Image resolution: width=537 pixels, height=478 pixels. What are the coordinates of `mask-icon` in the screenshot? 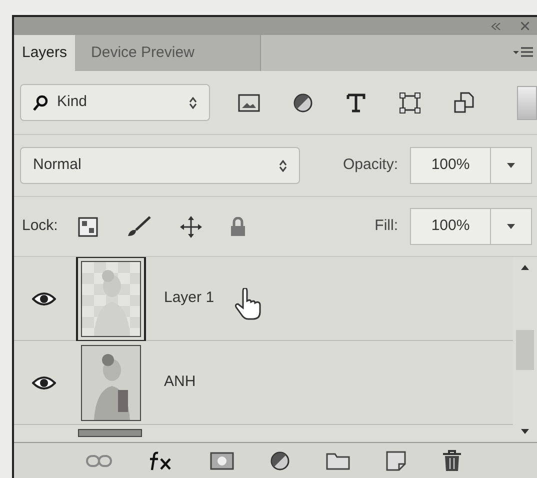 It's located at (222, 461).